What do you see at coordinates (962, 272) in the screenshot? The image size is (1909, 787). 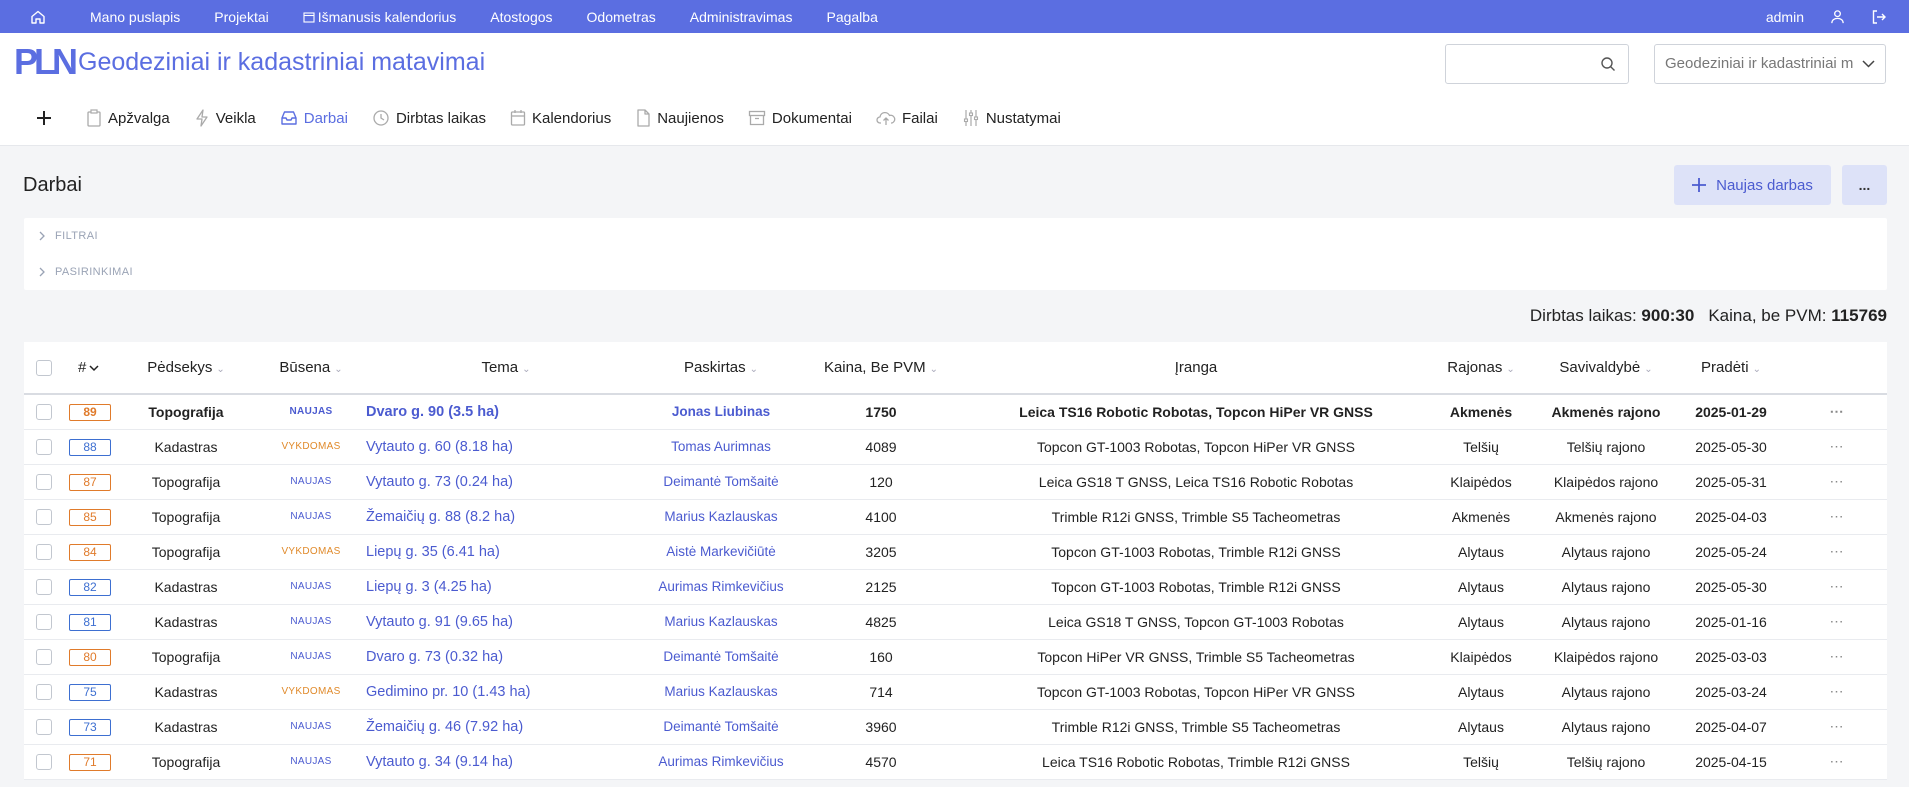 I see `options-toggle: PASIRINKIMAI` at bounding box center [962, 272].